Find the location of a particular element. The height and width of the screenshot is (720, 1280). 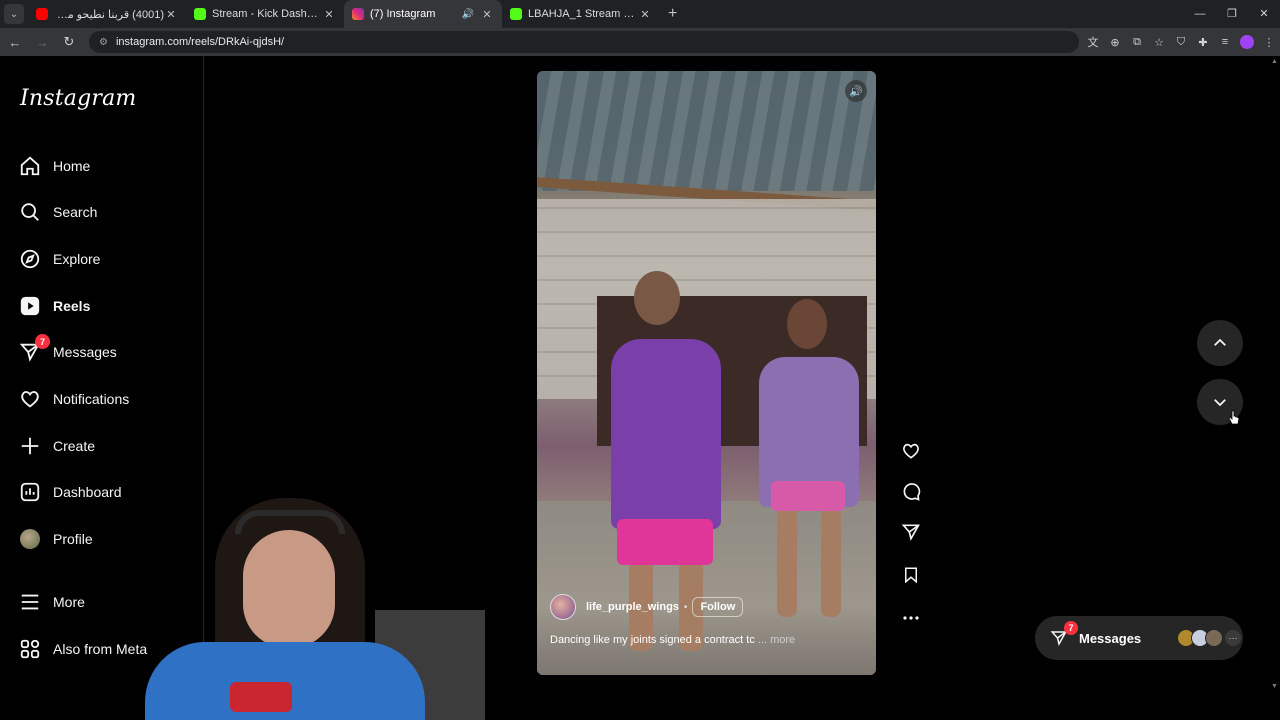

browser-tab-youtube: (4001) قربنا نطيحو من القارب! أحـ ✕ is located at coordinates (107, 14).